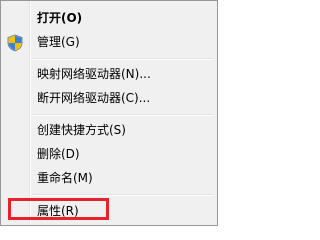 The image size is (320, 240). Describe the element at coordinates (121, 42) in the screenshot. I see `menu-item-manage: 管理(G)` at that location.